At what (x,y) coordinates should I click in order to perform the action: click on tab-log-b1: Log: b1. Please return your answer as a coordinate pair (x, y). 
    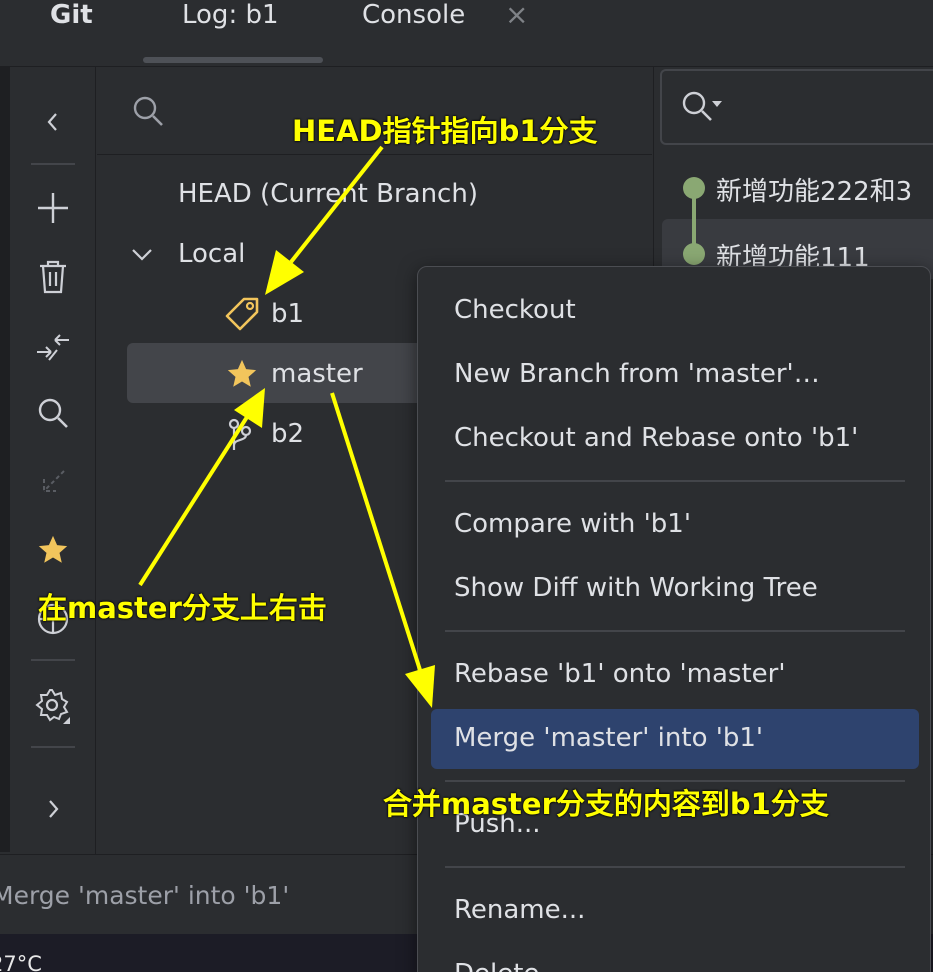
    Looking at the image, I should click on (230, 15).